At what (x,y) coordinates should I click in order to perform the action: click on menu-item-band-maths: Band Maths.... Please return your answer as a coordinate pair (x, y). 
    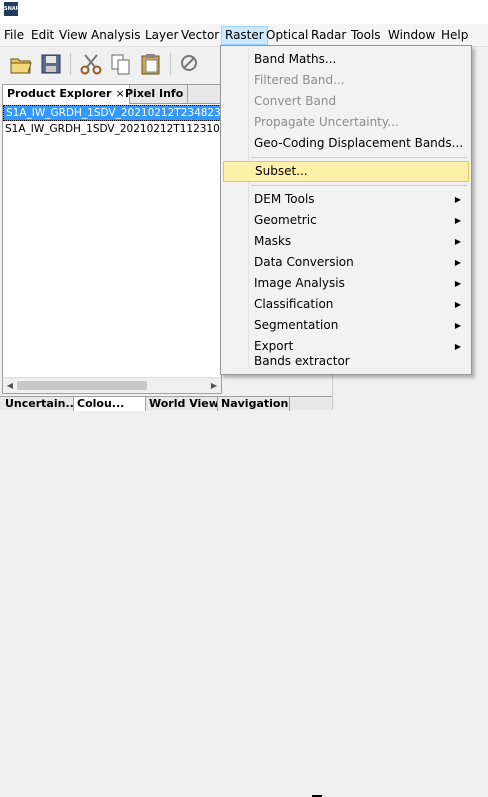
    Looking at the image, I should click on (346, 59).